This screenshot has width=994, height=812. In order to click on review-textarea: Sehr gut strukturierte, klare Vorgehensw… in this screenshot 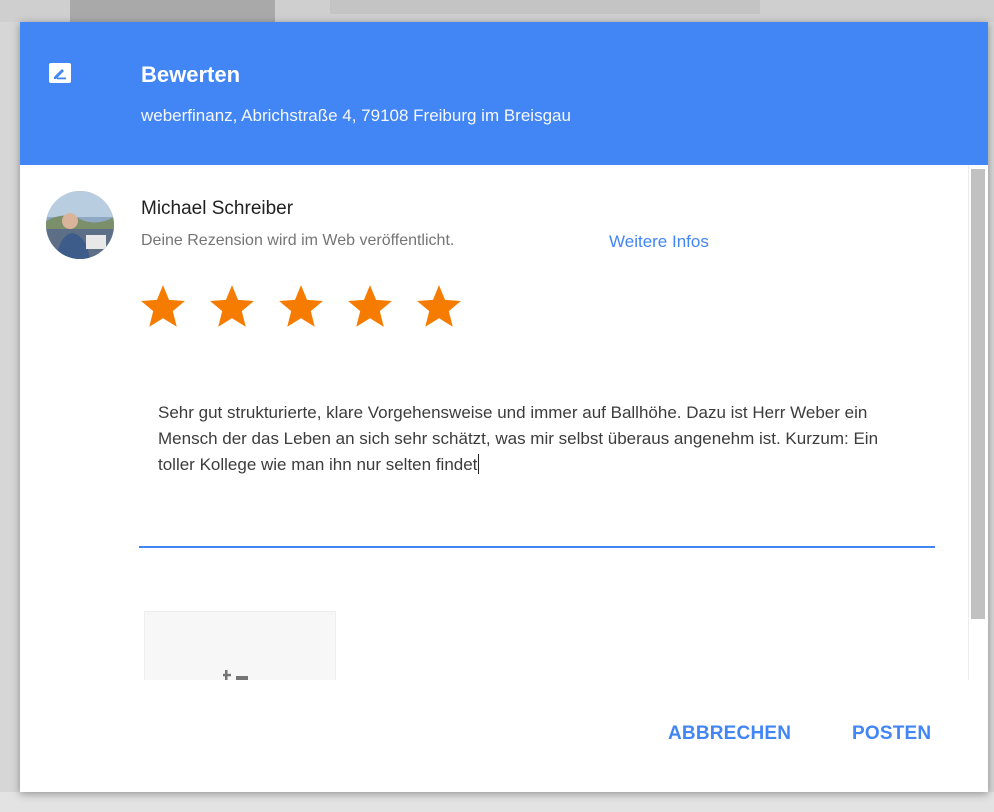, I will do `click(538, 439)`.